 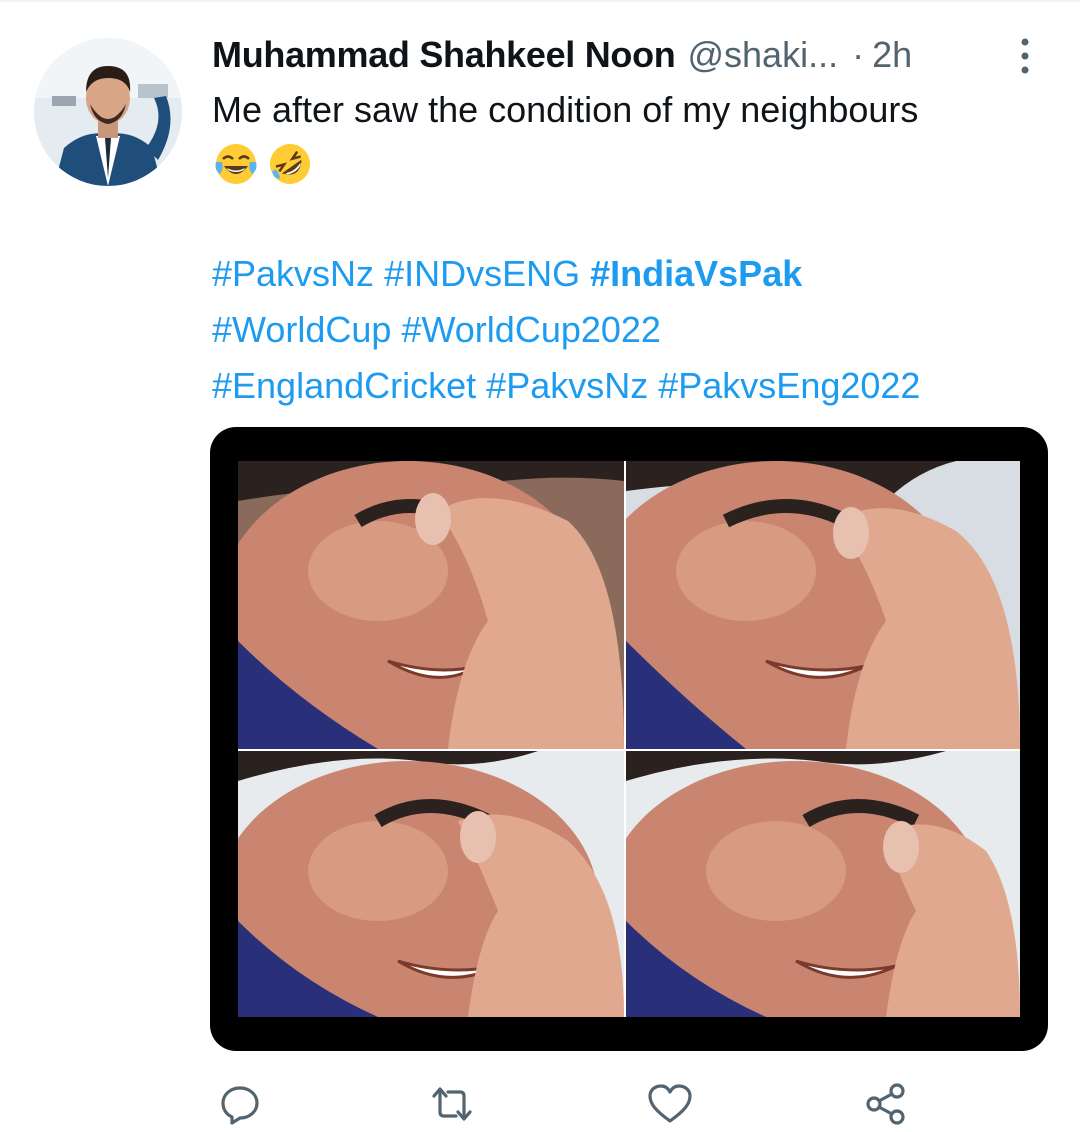 I want to click on reply-button, so click(x=240, y=1104).